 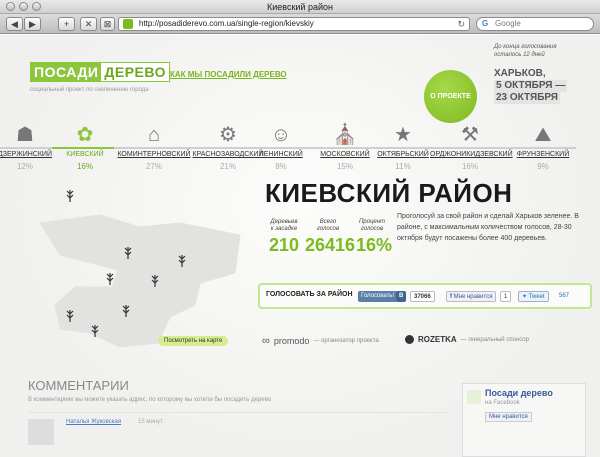 I want to click on forward-button: ▶, so click(x=32, y=24).